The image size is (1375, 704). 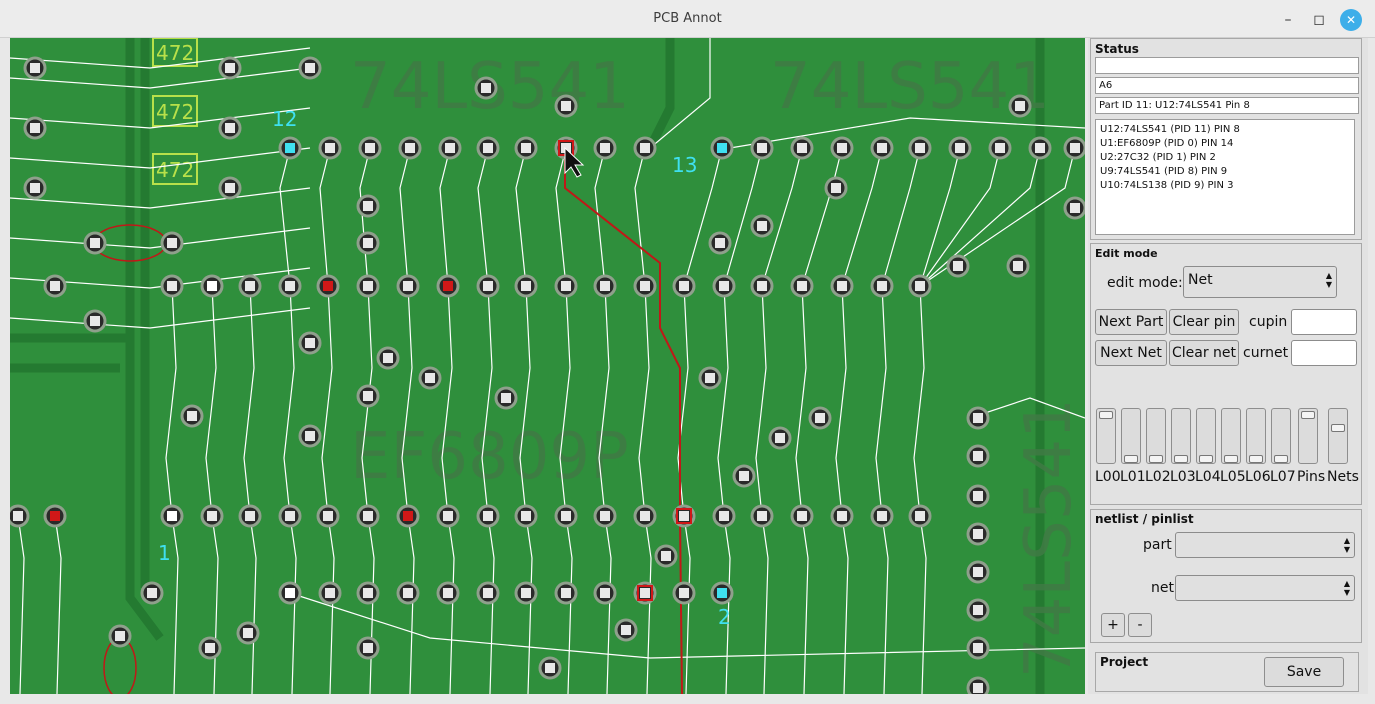 I want to click on add-button: +, so click(x=1113, y=625).